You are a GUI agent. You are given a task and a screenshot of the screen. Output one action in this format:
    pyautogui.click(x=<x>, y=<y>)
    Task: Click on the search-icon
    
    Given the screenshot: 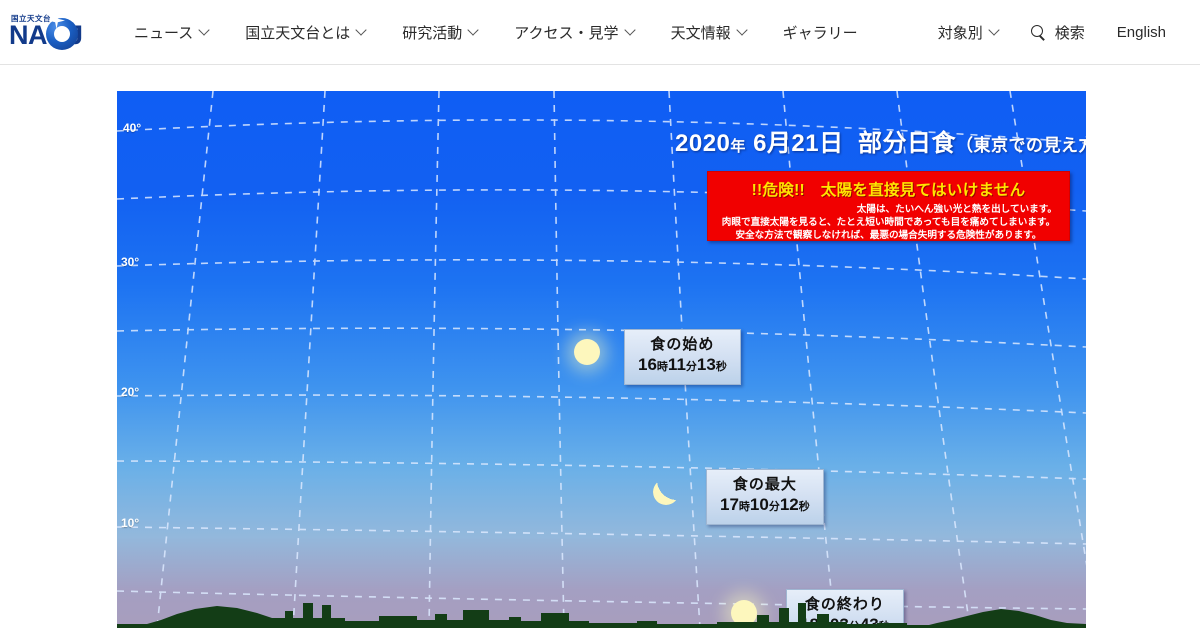 What is the action you would take?
    pyautogui.click(x=1038, y=32)
    